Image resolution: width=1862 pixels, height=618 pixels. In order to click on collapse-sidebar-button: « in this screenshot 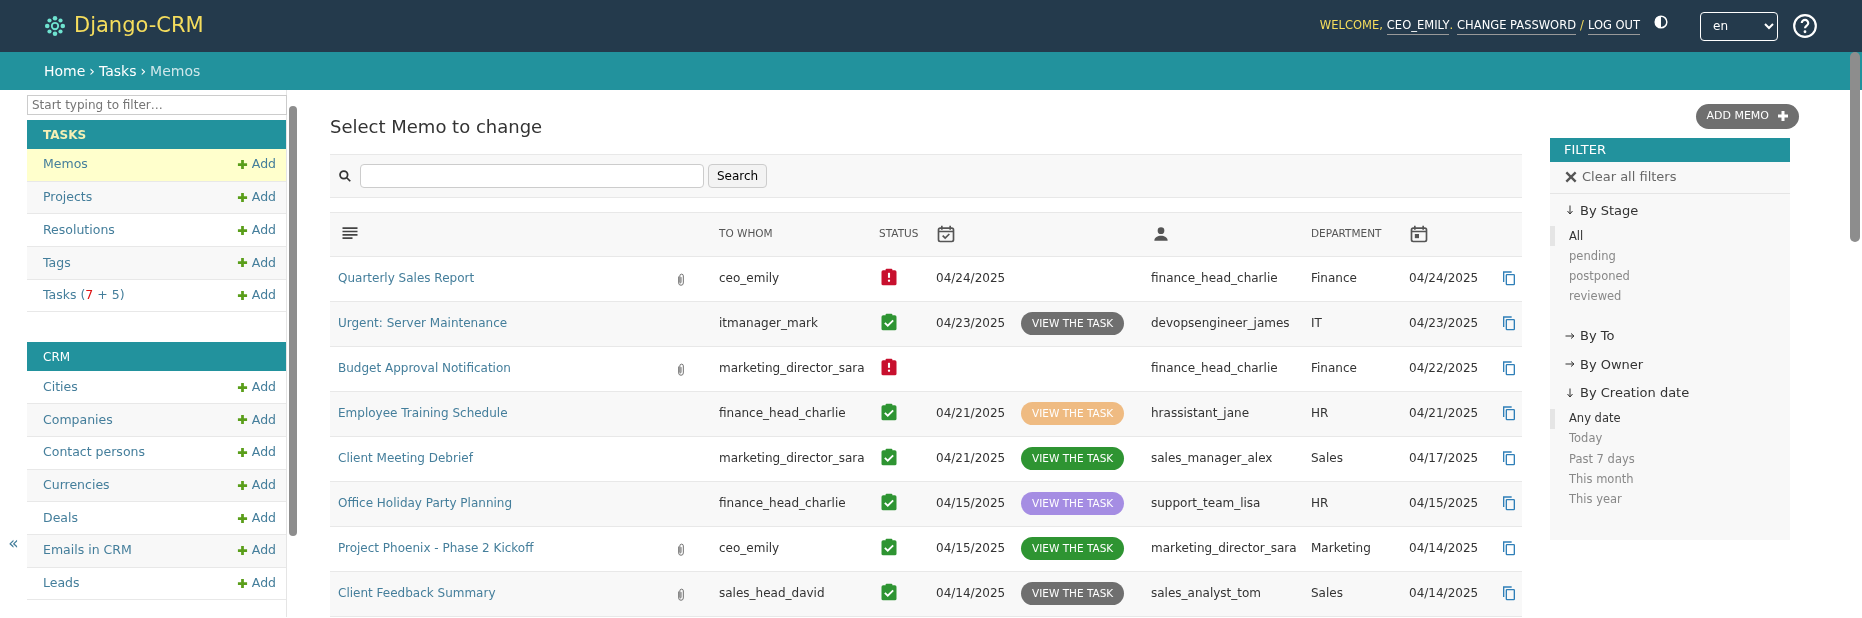, I will do `click(13, 544)`.